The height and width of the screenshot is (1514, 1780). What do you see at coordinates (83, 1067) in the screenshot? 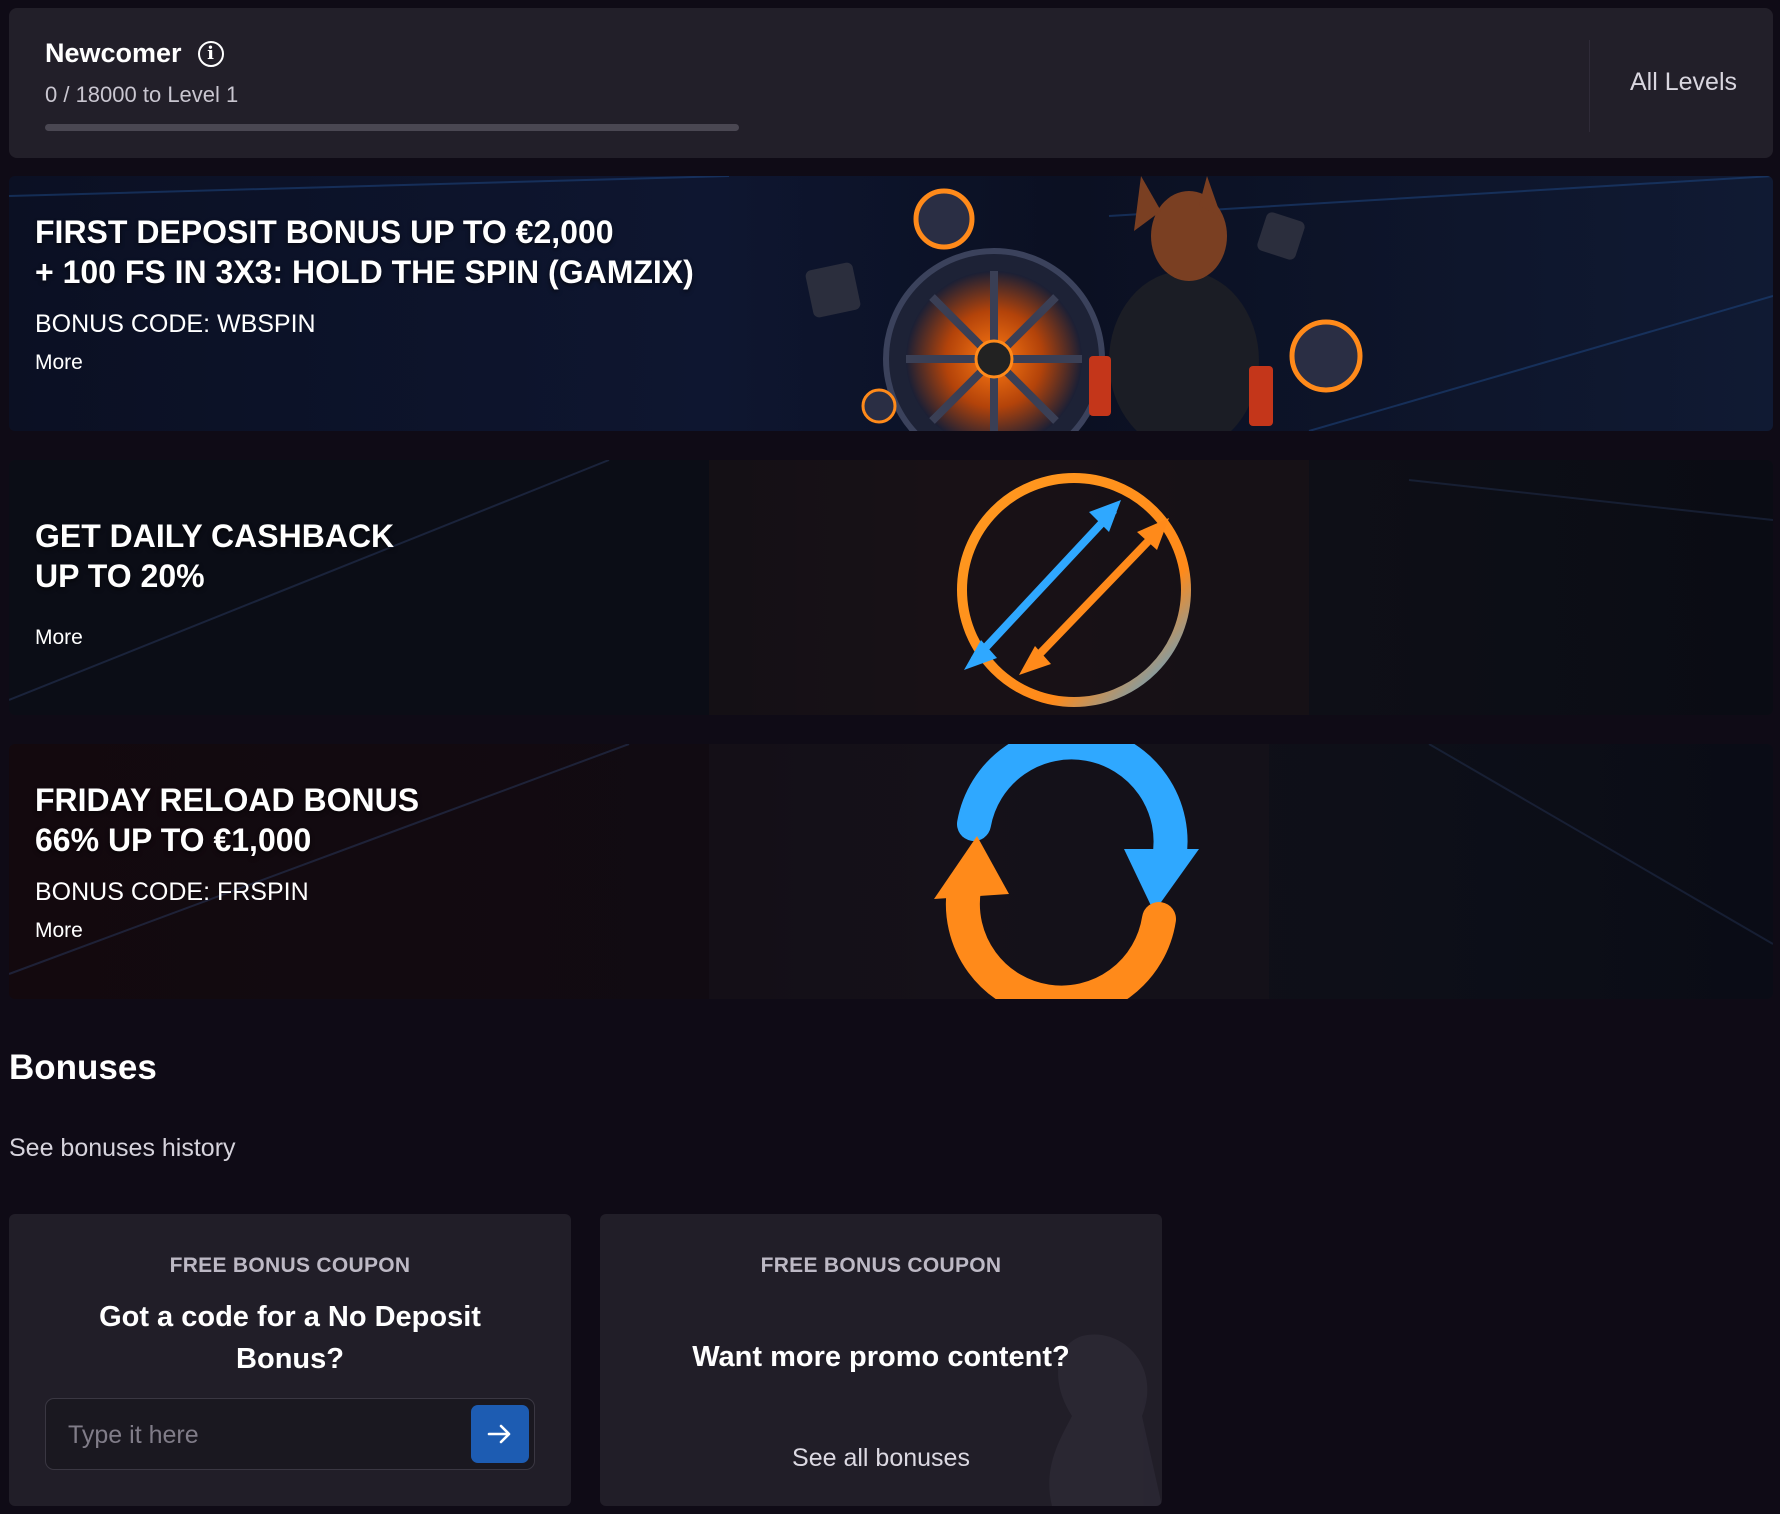
I see `bonuses-title: Bonuses` at bounding box center [83, 1067].